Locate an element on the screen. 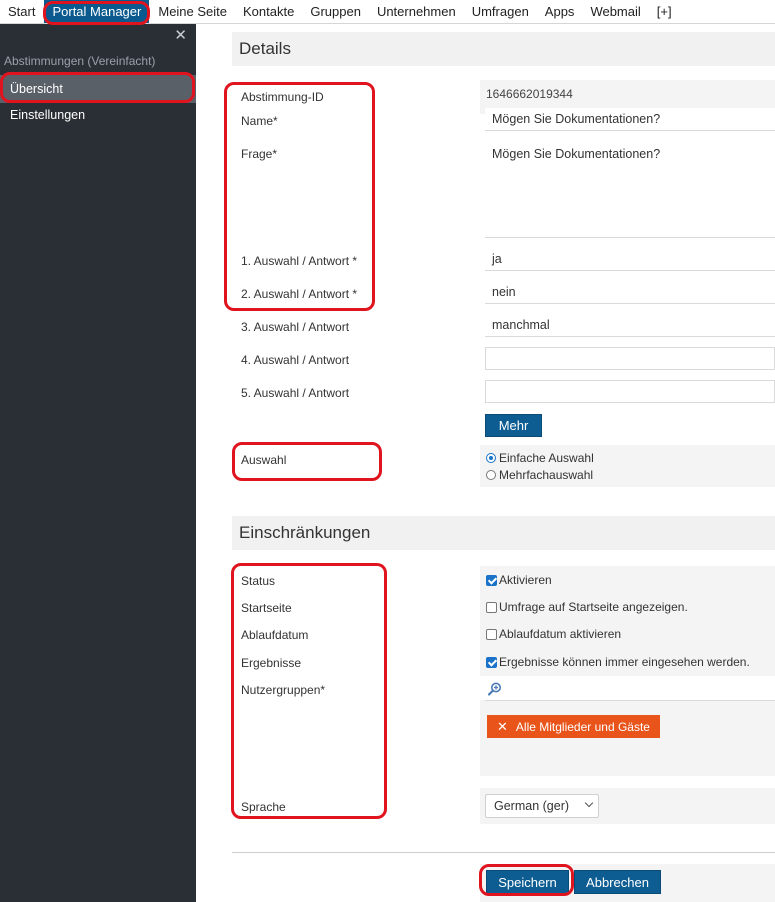  save-button: Speichern is located at coordinates (527, 882).